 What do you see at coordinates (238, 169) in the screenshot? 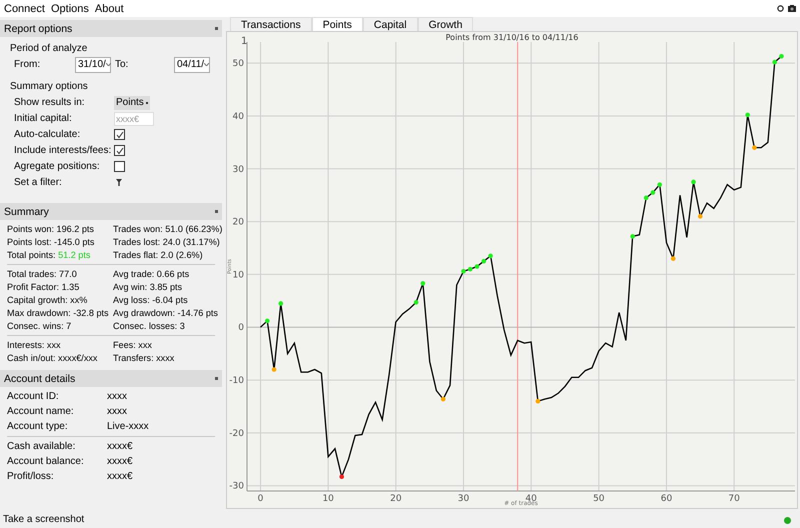
I see `y-tick-label: 30` at bounding box center [238, 169].